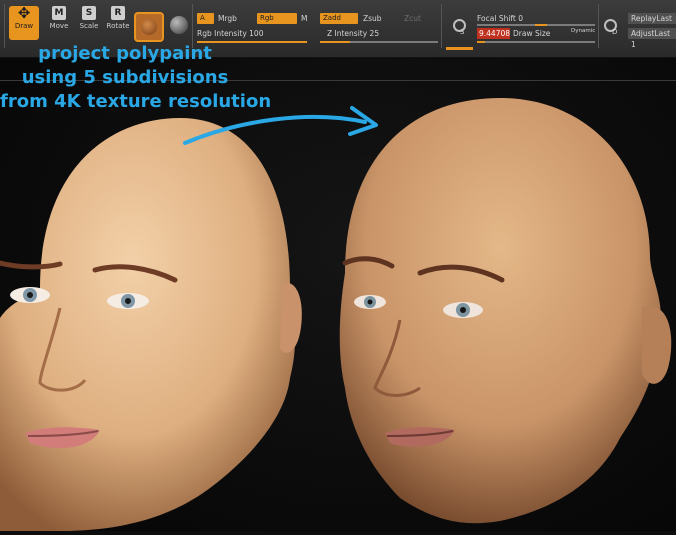 Image resolution: width=676 pixels, height=535 pixels. I want to click on draw-button: ✥ Draw, so click(24, 23).